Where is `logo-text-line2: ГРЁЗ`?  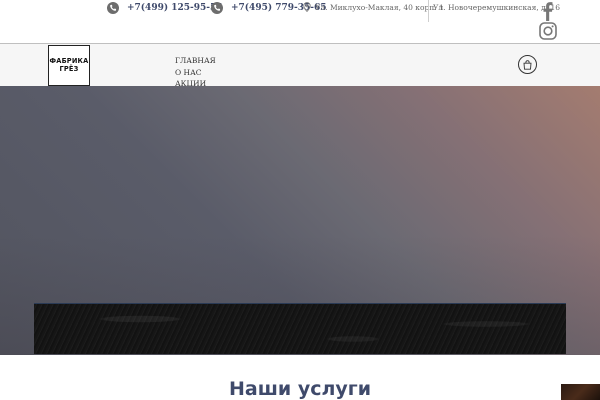 logo-text-line2: ГРЁЗ is located at coordinates (69, 68).